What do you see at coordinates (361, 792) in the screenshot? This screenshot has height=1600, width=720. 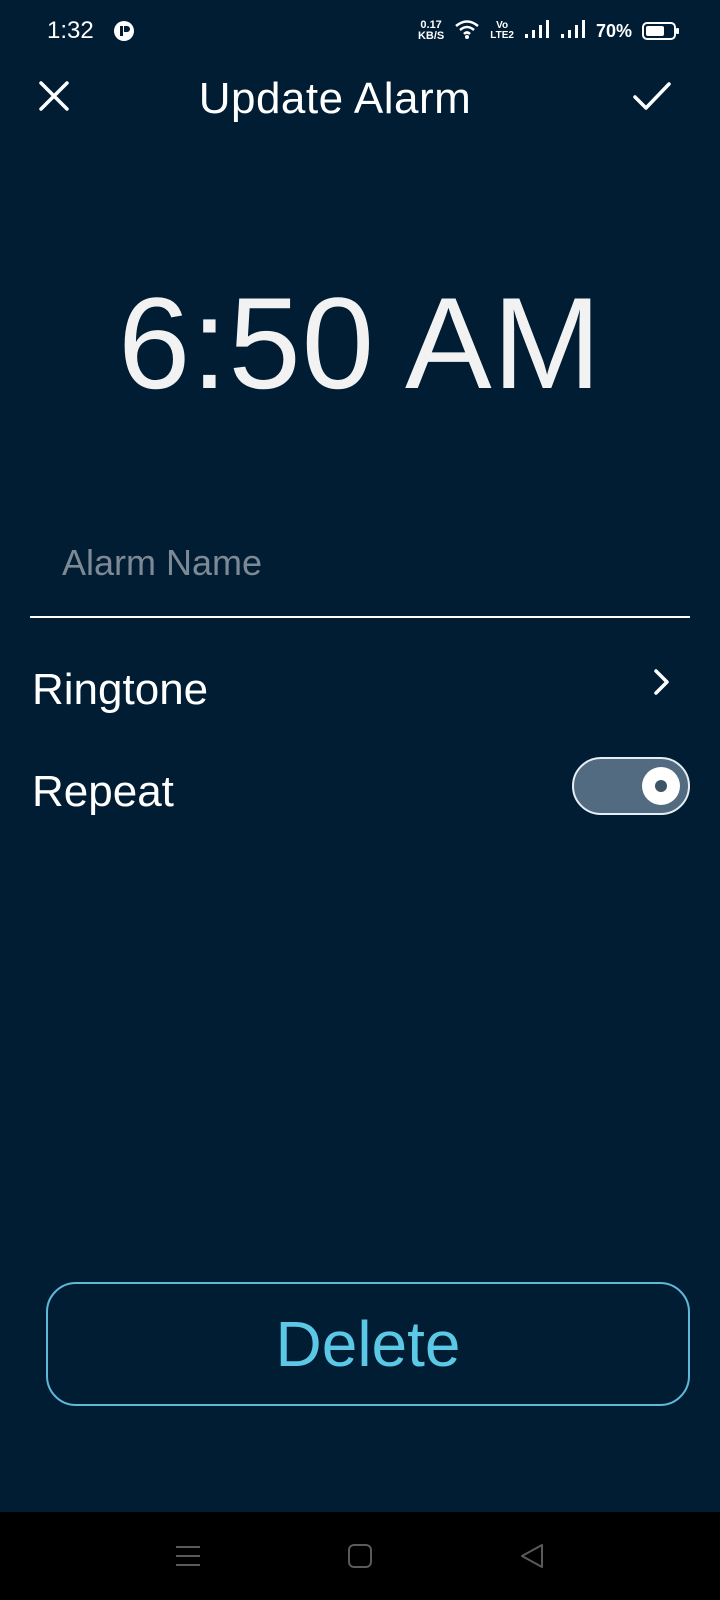 I see `repeat-row: Repeat` at bounding box center [361, 792].